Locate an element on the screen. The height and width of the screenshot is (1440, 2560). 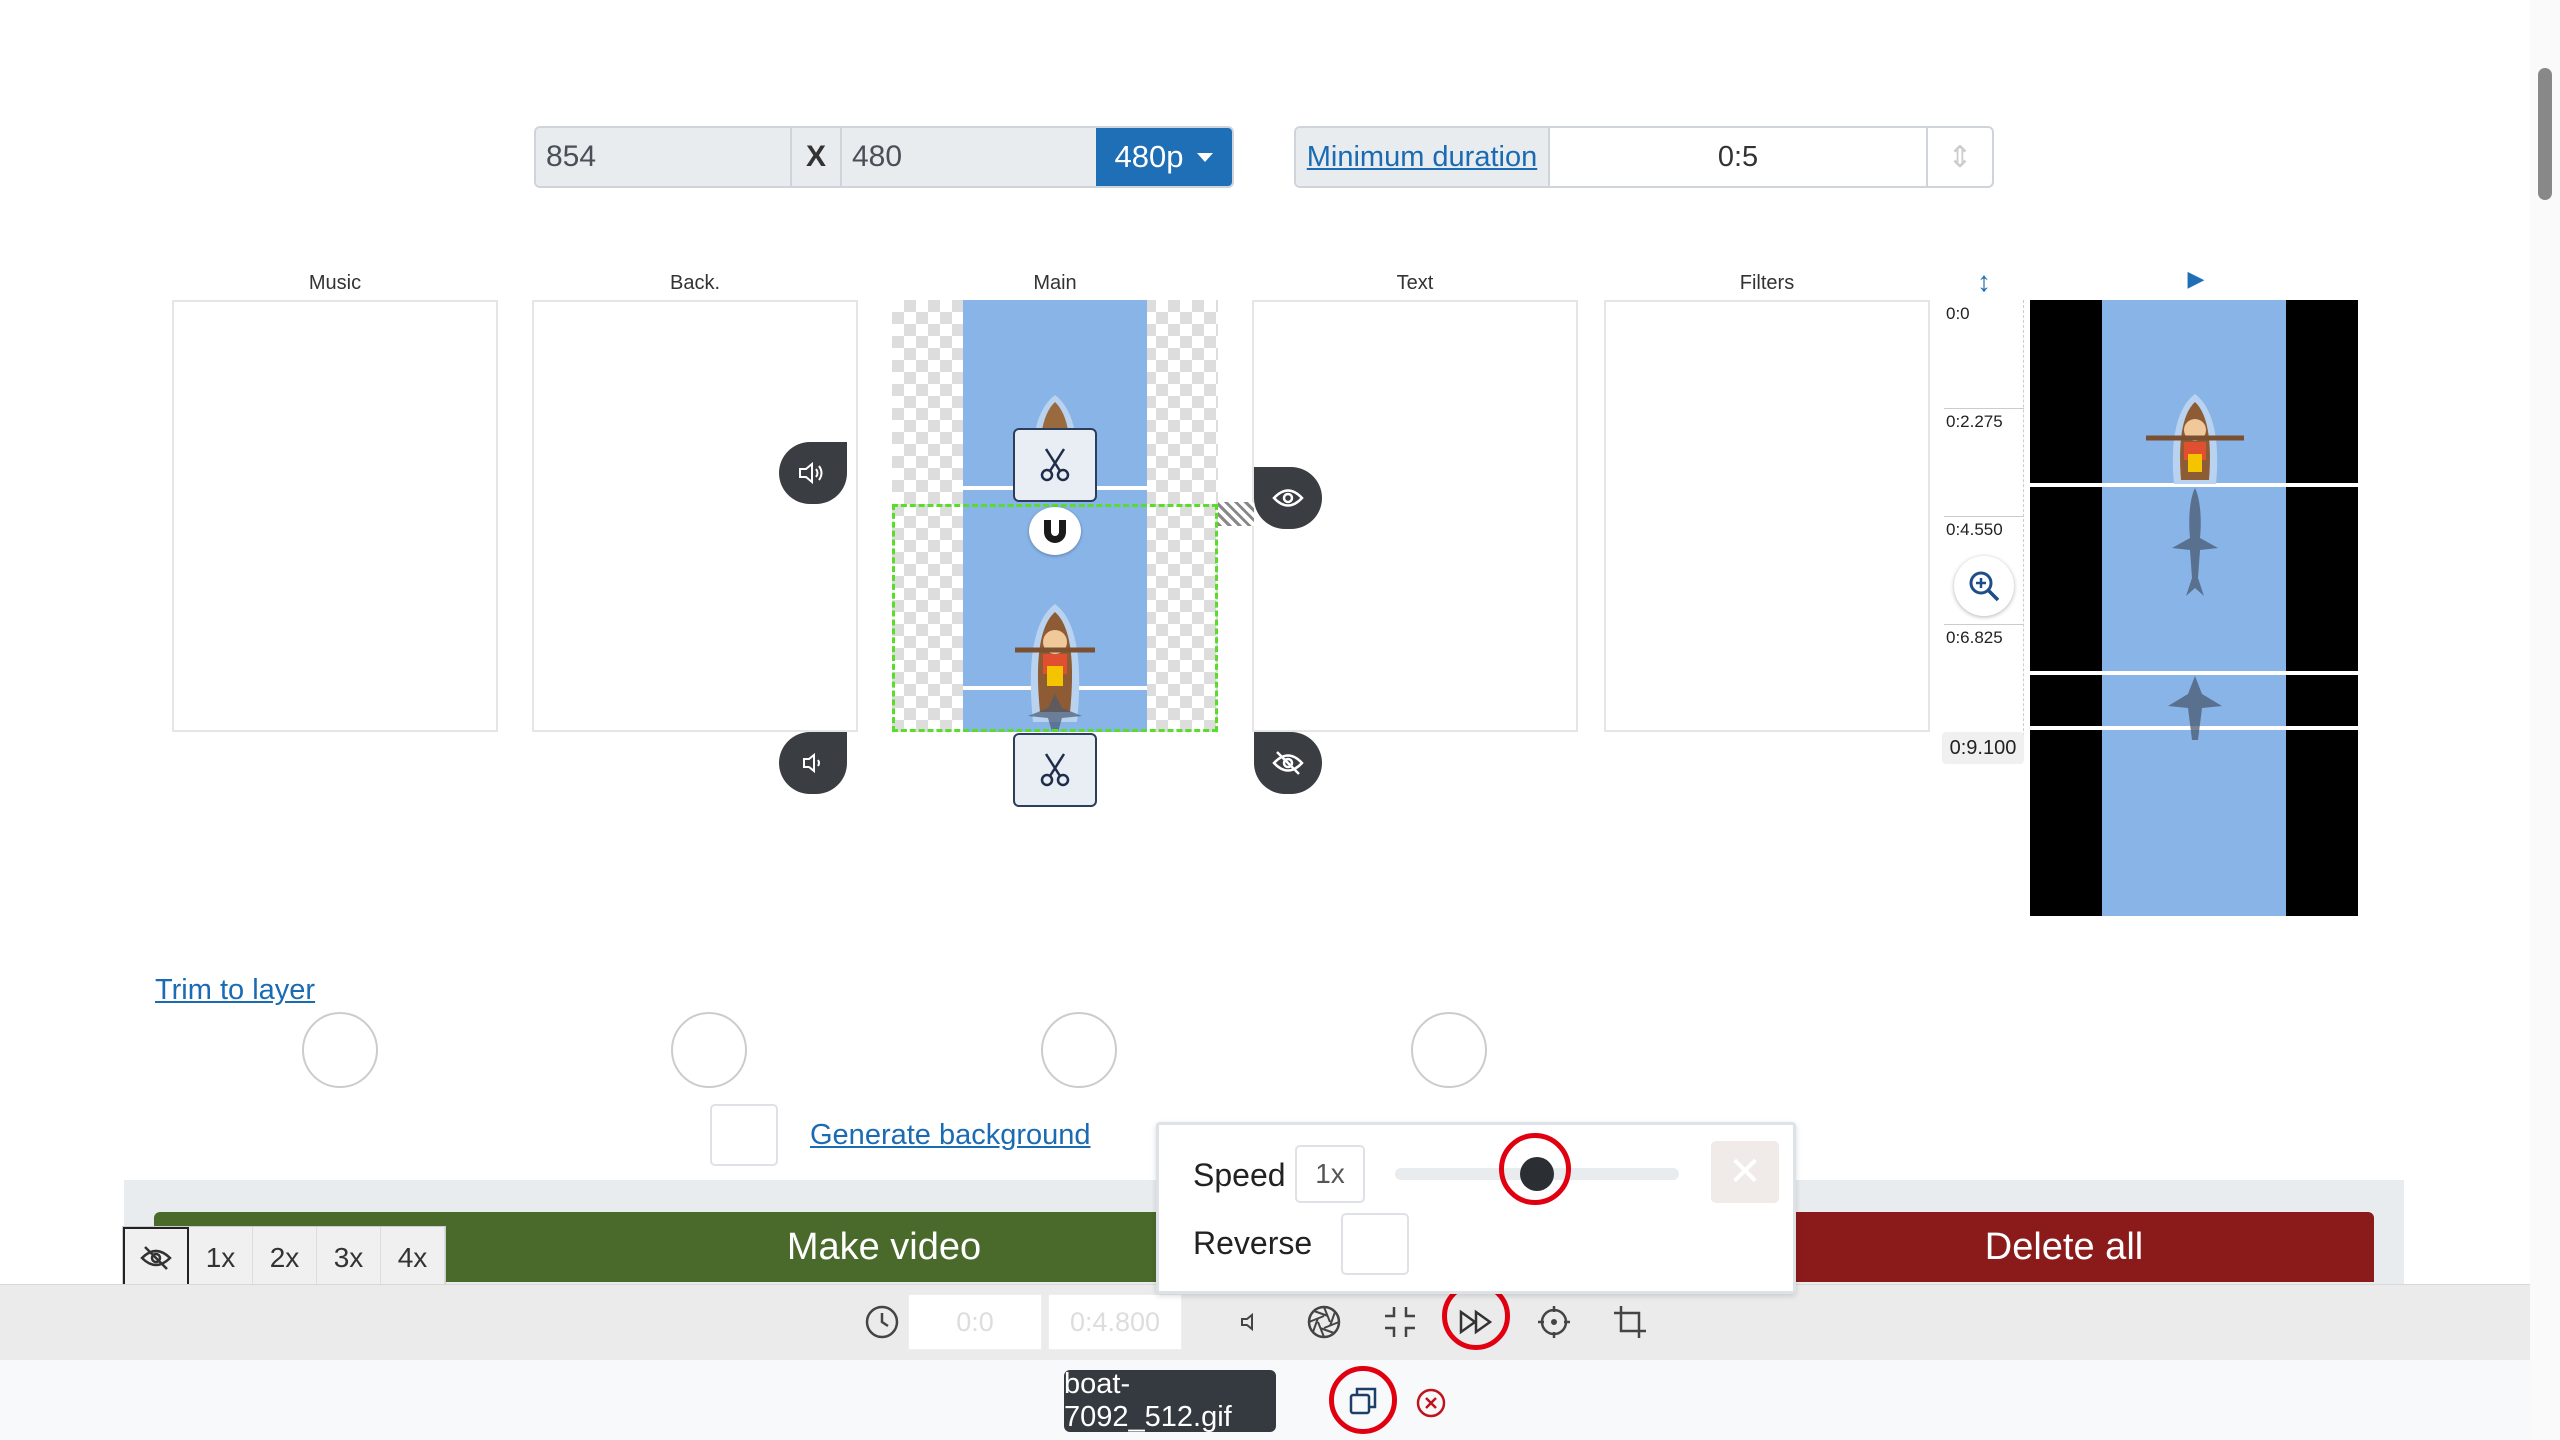
timeline-tick: 0:6.825 is located at coordinates (1974, 637).